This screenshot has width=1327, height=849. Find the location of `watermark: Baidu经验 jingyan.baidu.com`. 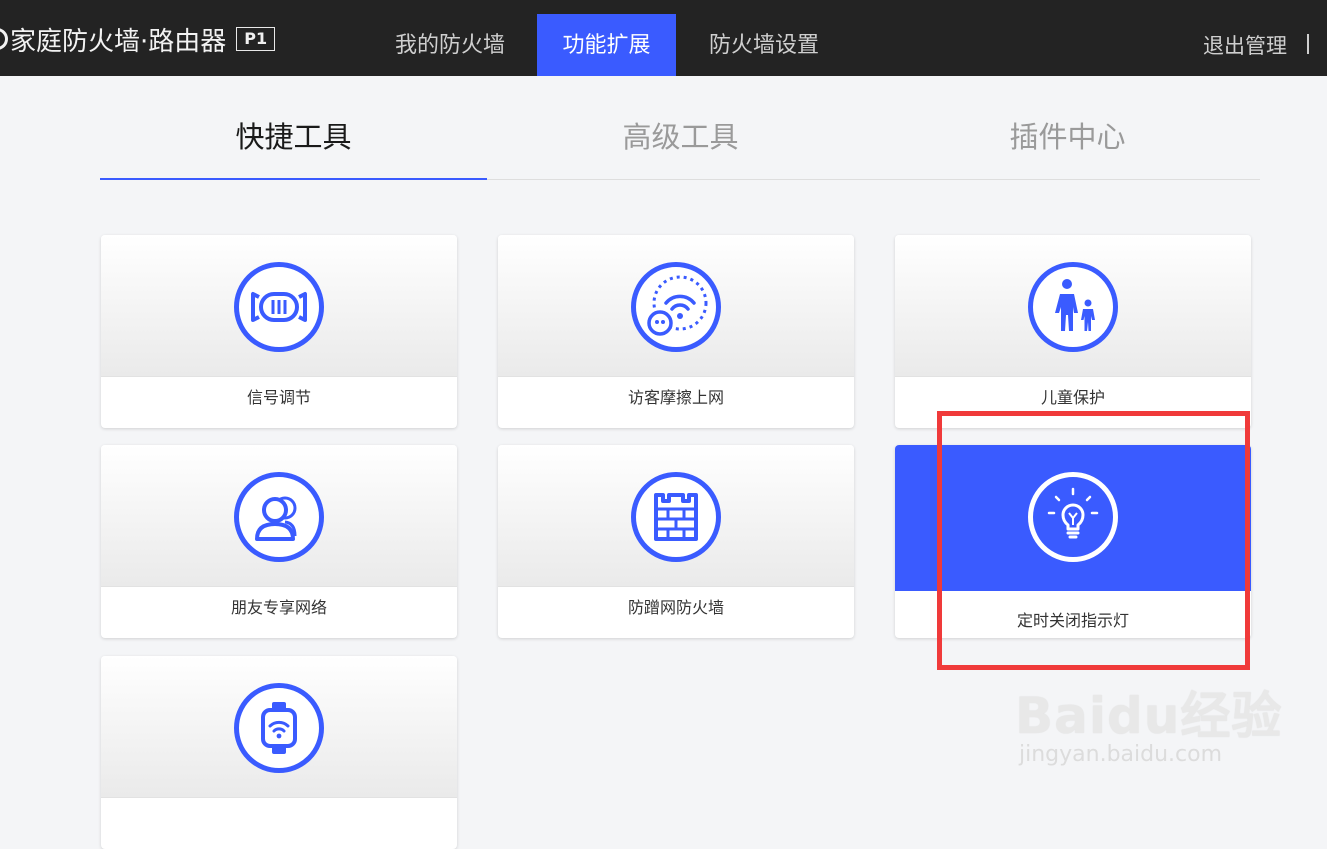

watermark: Baidu经验 jingyan.baidu.com is located at coordinates (1148, 721).